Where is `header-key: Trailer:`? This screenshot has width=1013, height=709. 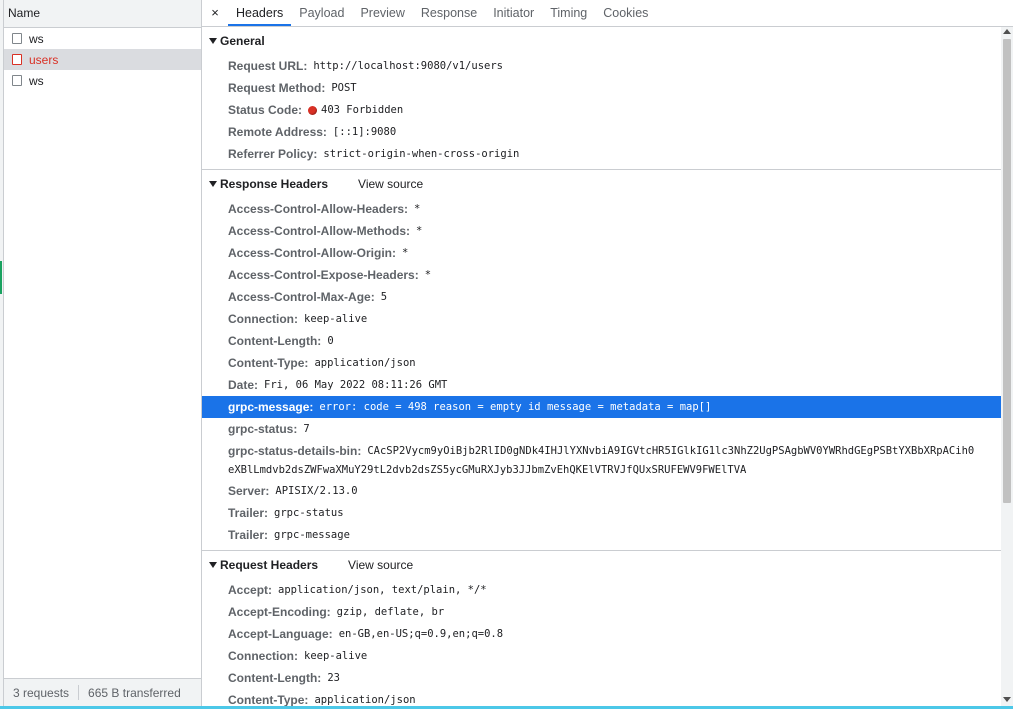
header-key: Trailer: is located at coordinates (248, 535).